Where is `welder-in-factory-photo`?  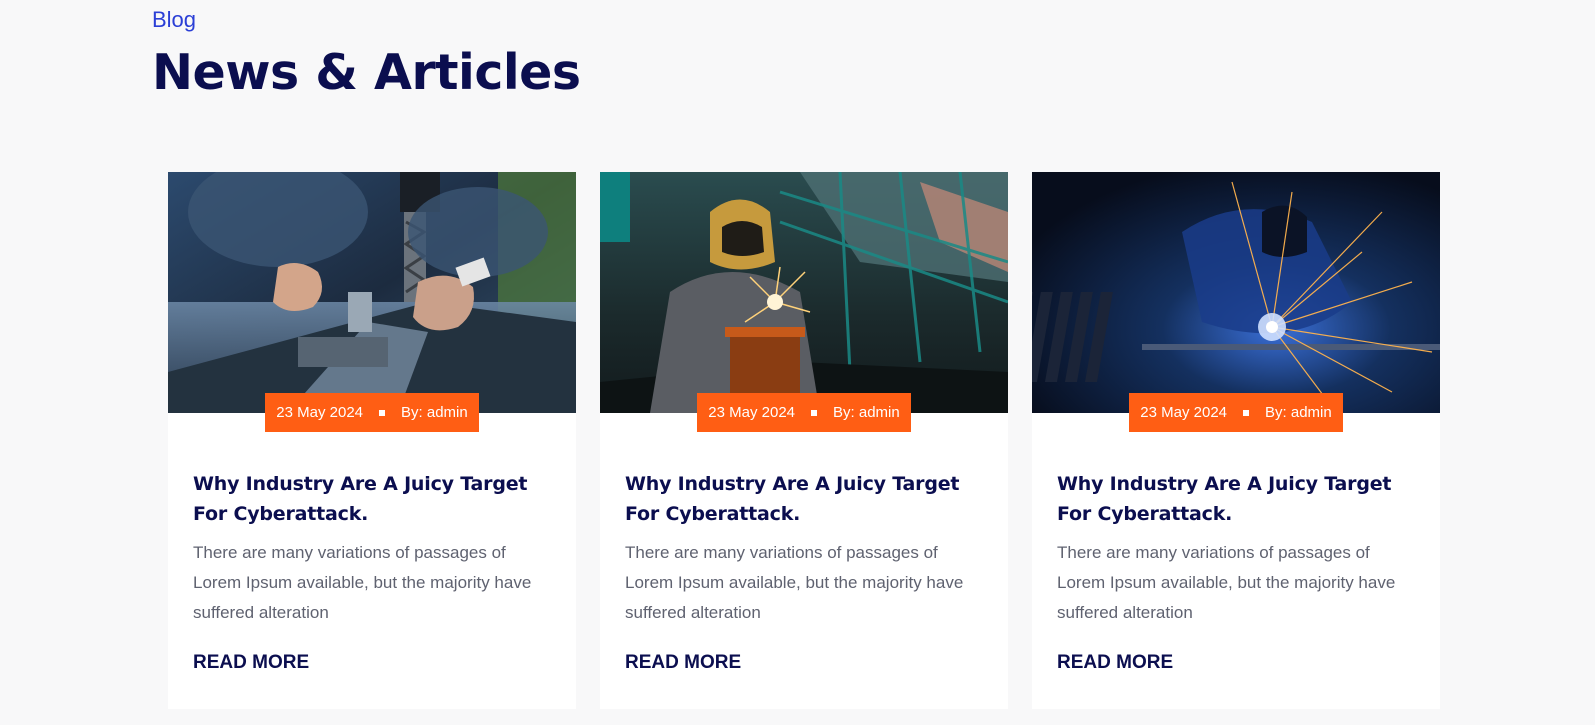 welder-in-factory-photo is located at coordinates (804, 292).